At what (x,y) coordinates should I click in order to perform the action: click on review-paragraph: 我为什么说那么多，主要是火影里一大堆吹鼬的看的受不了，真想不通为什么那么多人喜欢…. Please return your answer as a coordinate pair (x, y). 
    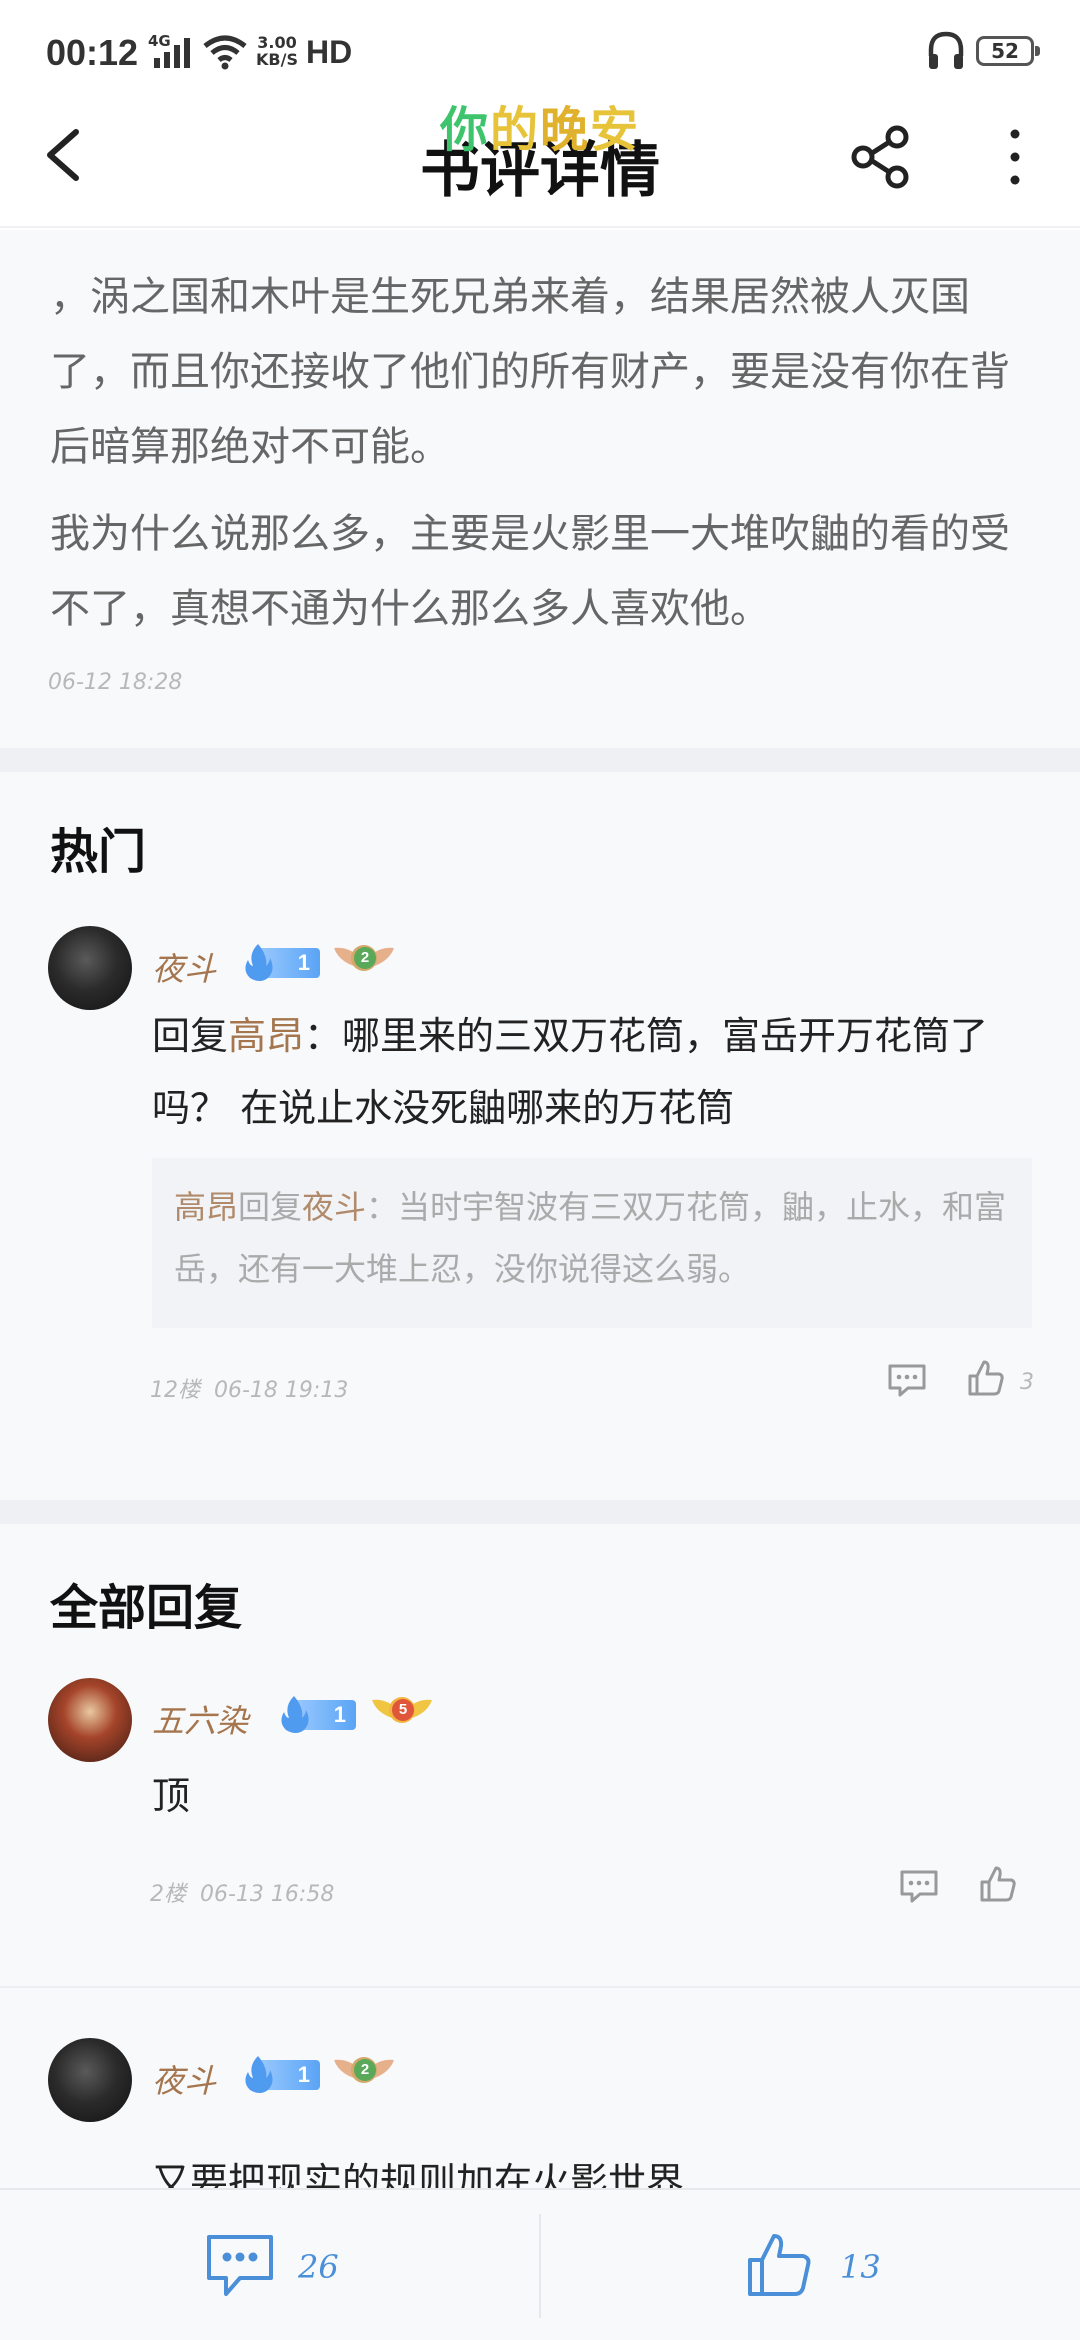
    Looking at the image, I should click on (530, 571).